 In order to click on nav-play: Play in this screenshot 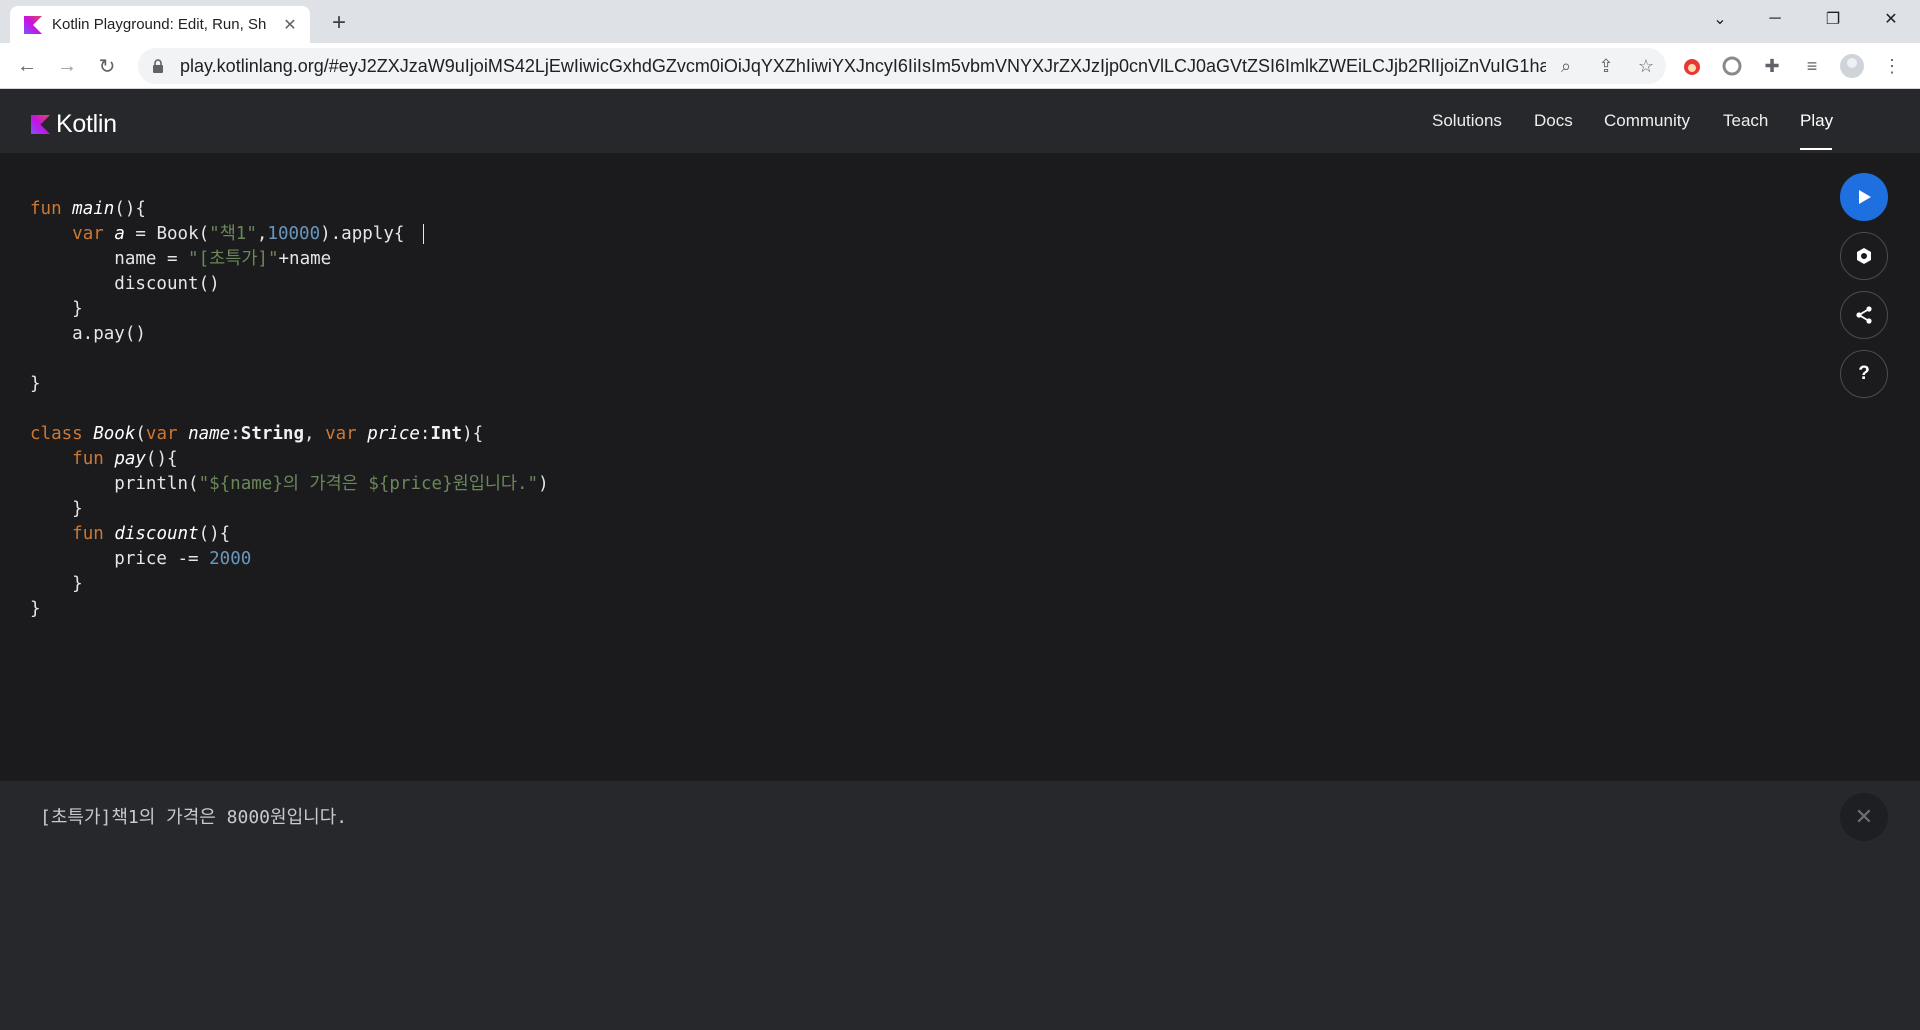, I will do `click(1816, 121)`.